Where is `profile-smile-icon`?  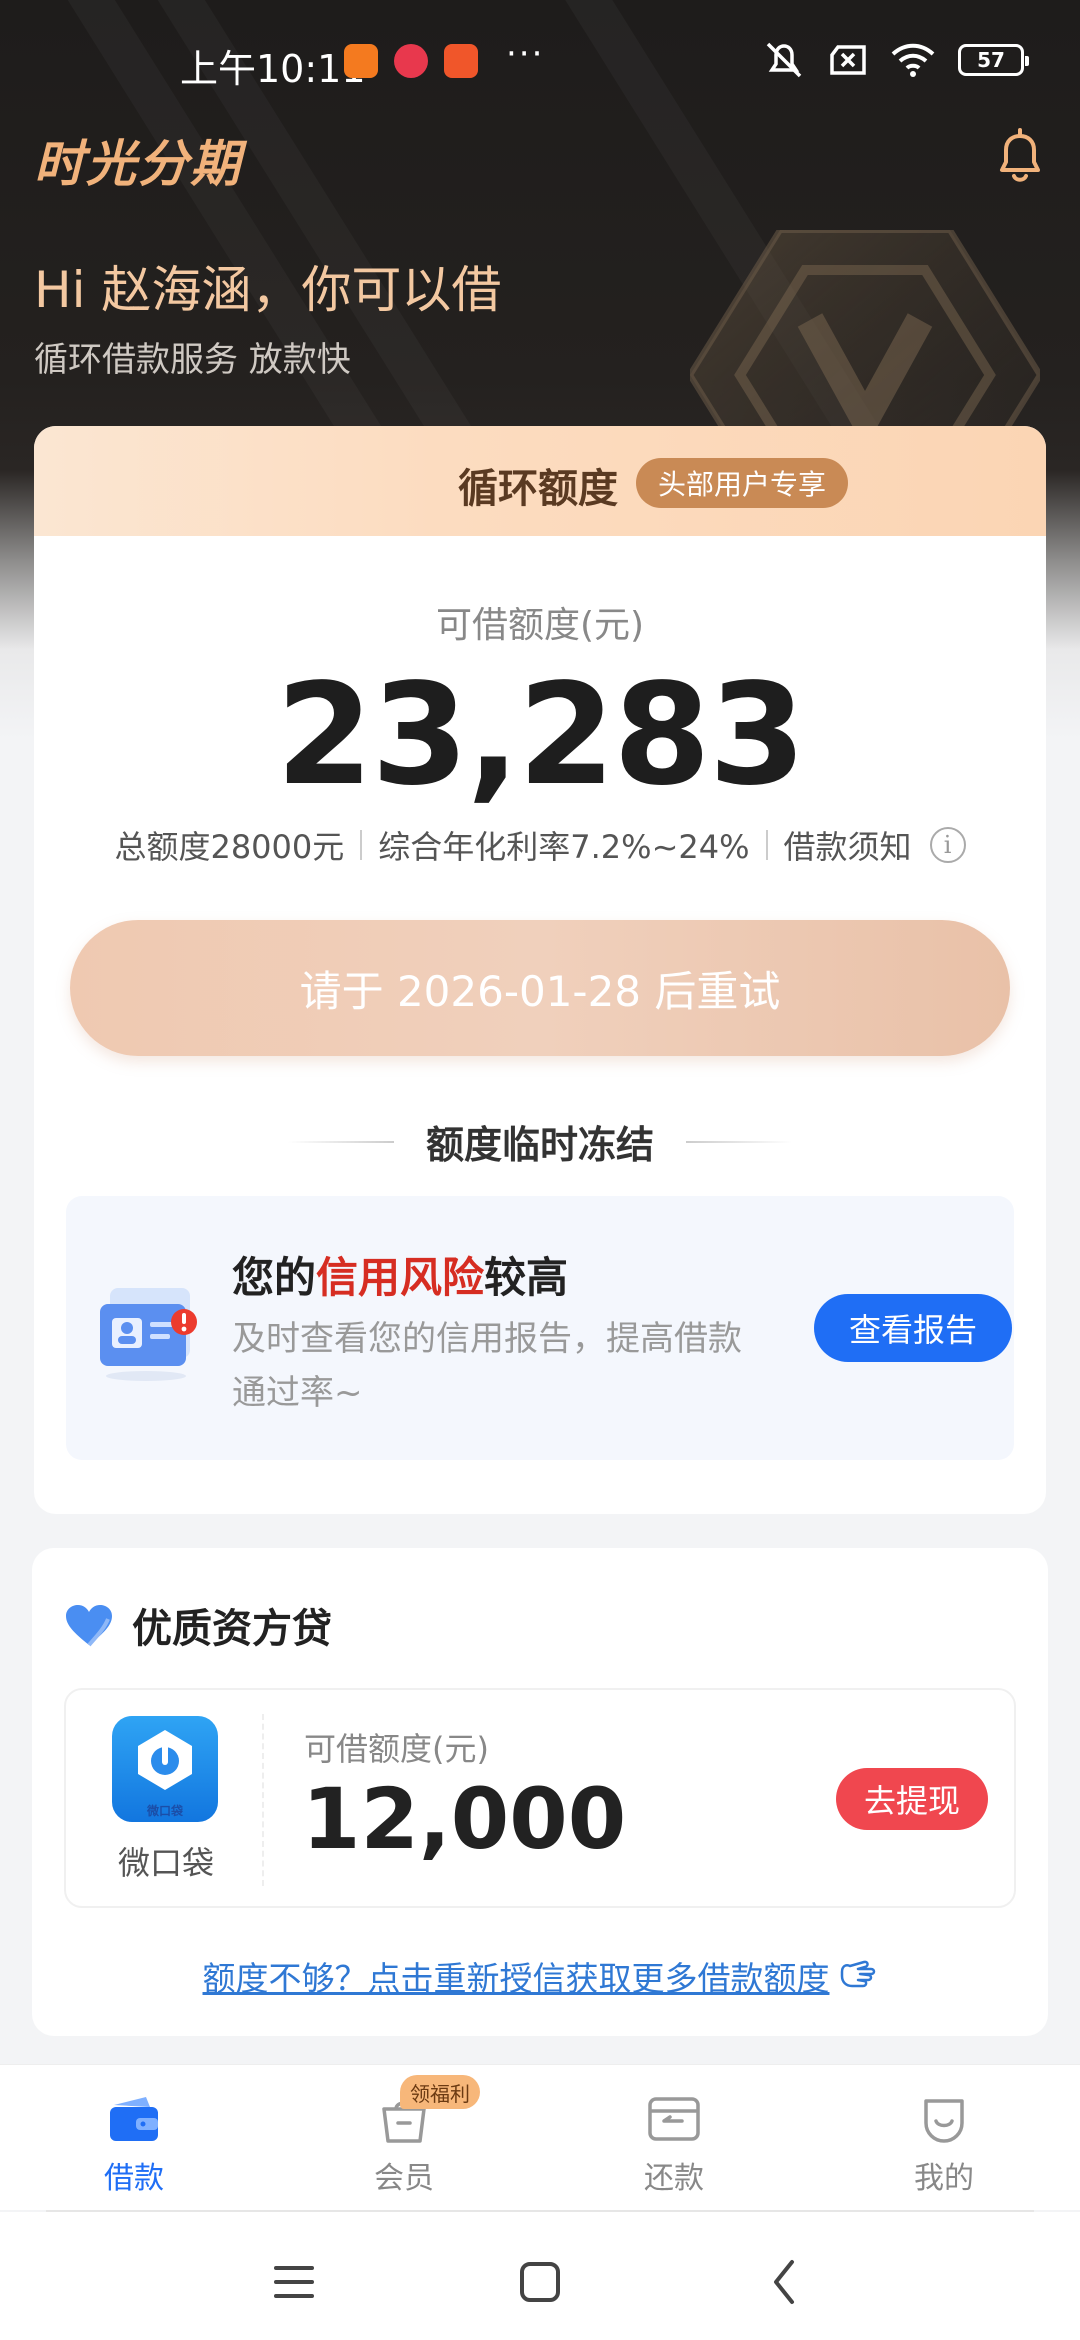
profile-smile-icon is located at coordinates (944, 2121).